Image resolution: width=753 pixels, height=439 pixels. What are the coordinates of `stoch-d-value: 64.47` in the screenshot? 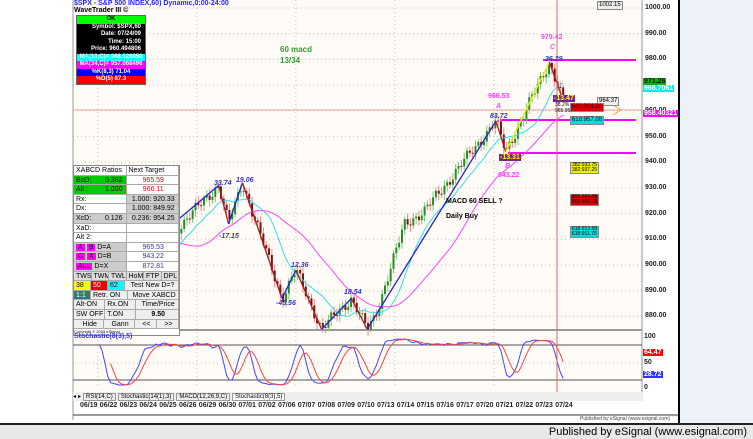 It's located at (653, 352).